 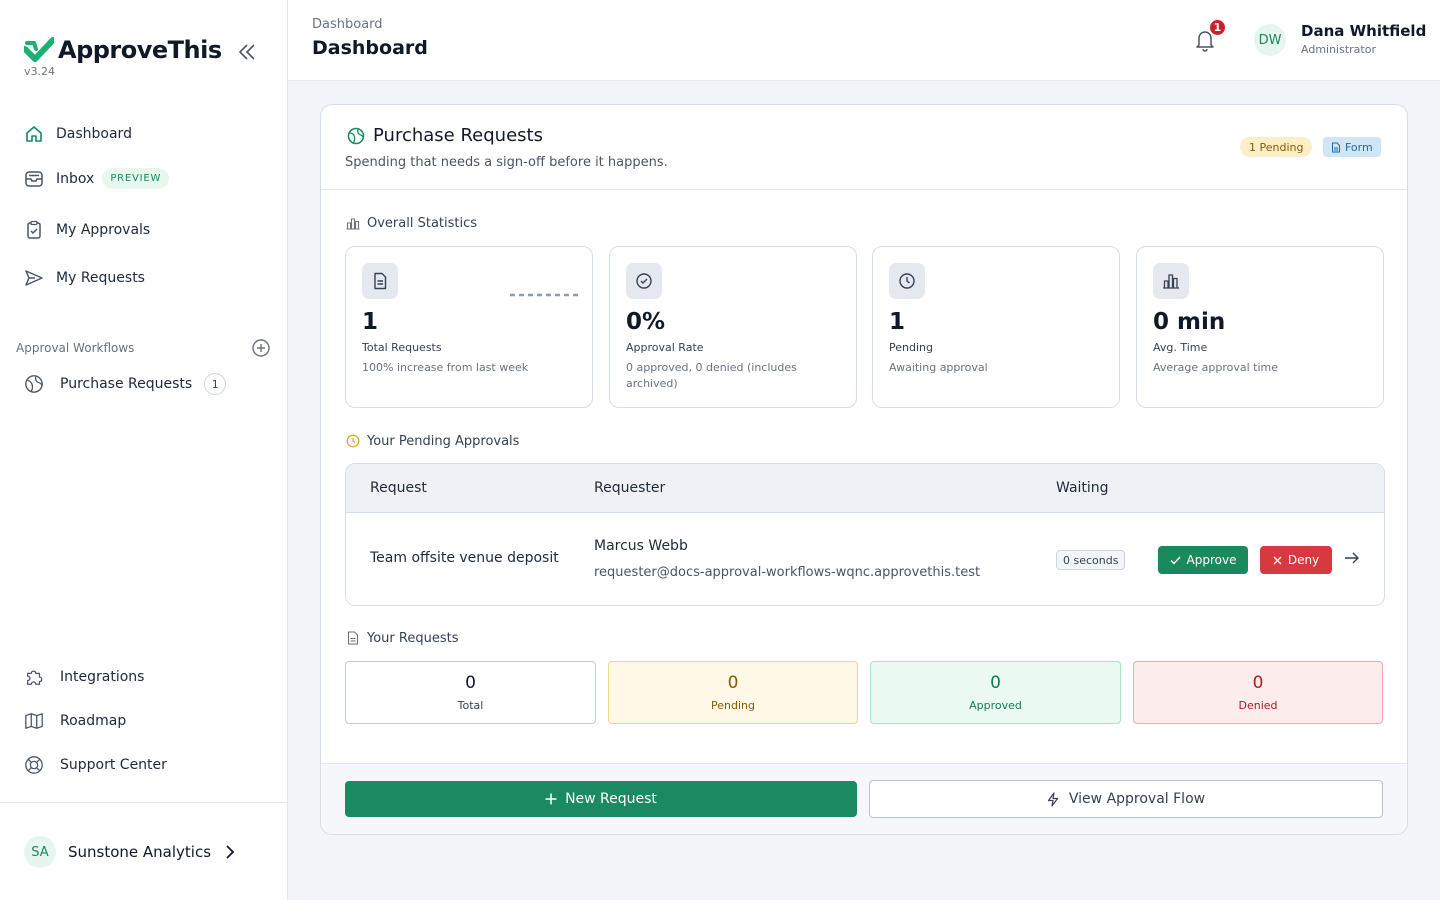 What do you see at coordinates (1363, 31) in the screenshot?
I see `user-name: Dana Whitfield` at bounding box center [1363, 31].